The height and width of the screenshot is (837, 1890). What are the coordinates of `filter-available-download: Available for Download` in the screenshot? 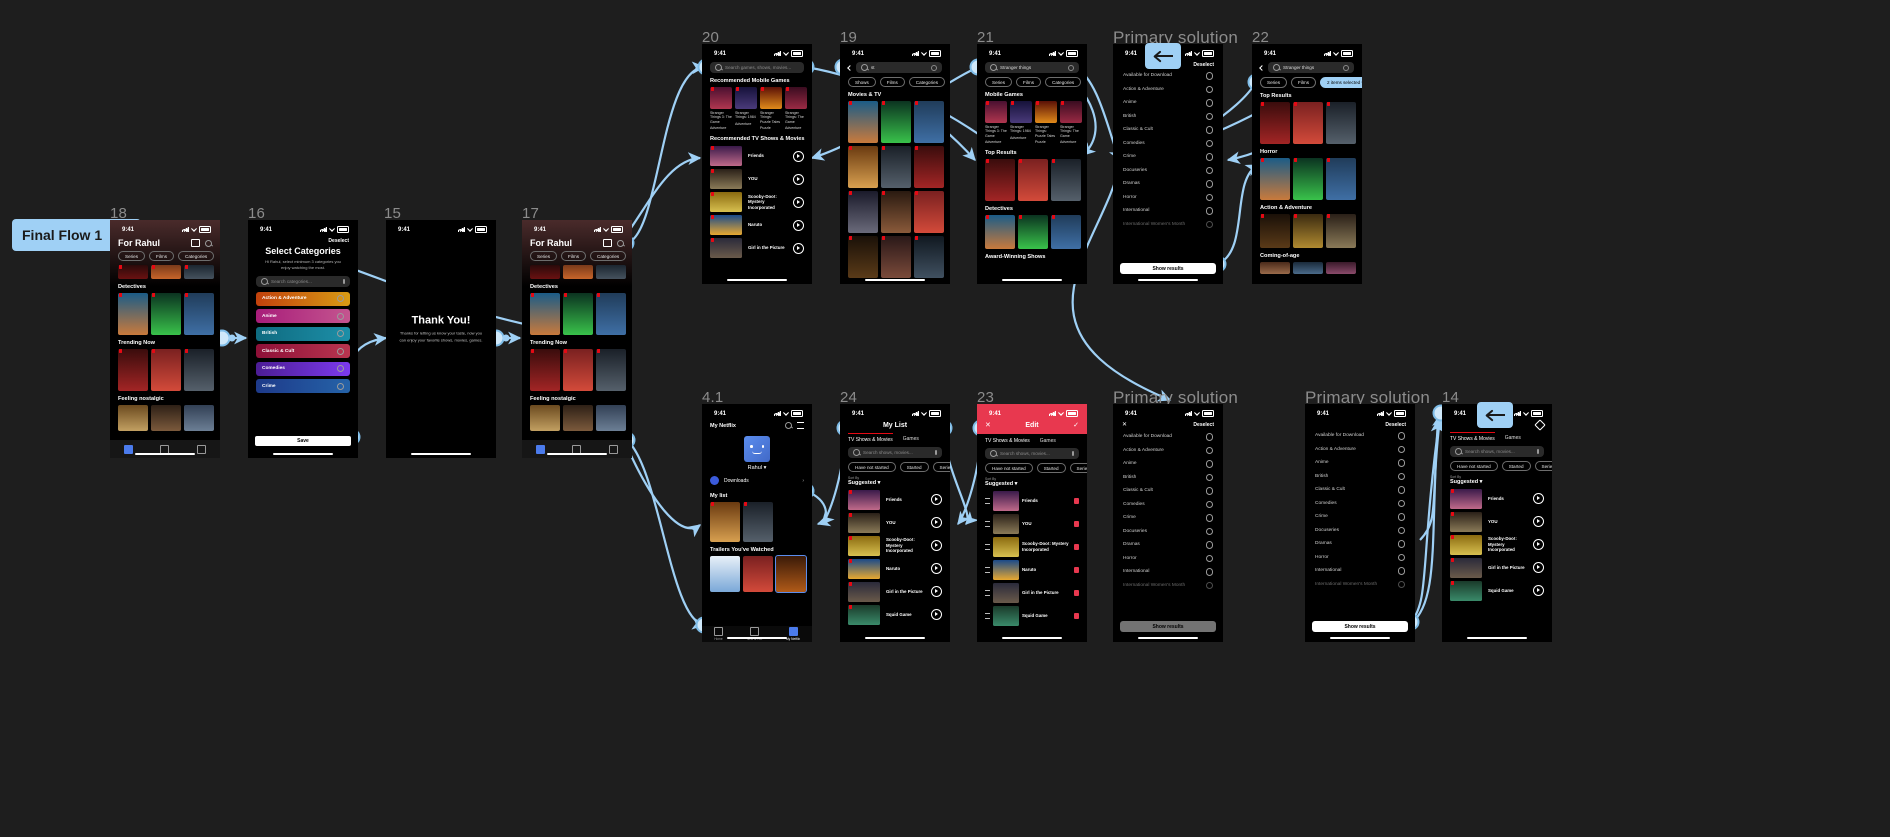 It's located at (1168, 76).